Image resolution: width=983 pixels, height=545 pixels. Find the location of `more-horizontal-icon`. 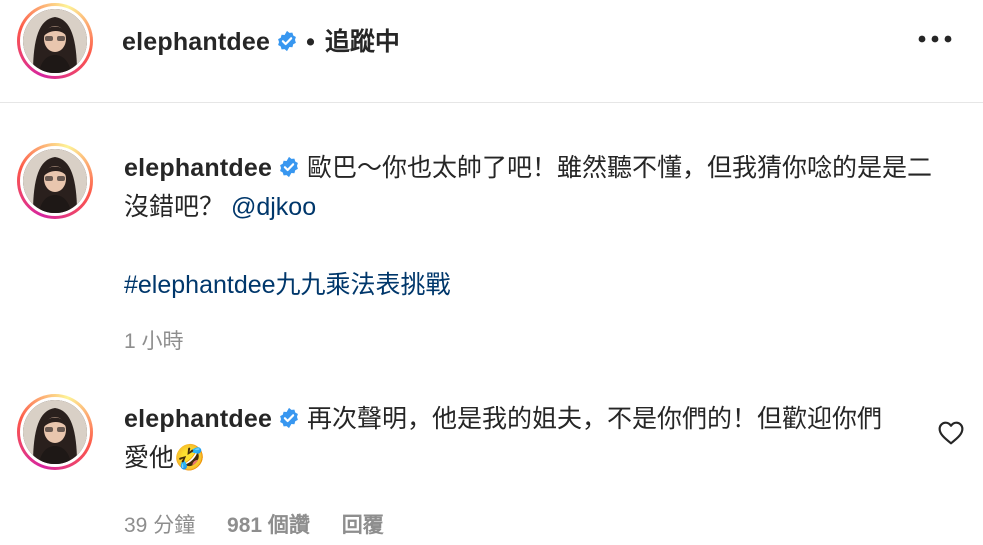

more-horizontal-icon is located at coordinates (935, 39).